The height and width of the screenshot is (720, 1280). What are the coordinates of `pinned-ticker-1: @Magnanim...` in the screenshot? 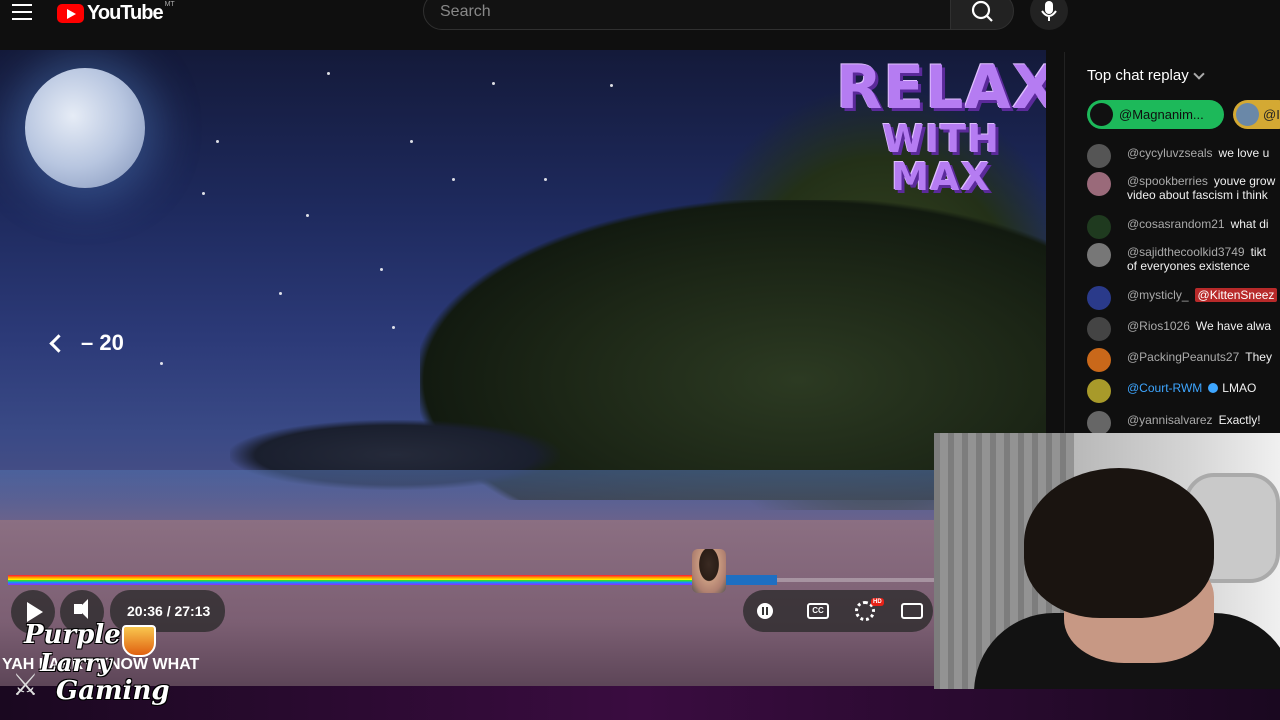 It's located at (1155, 114).